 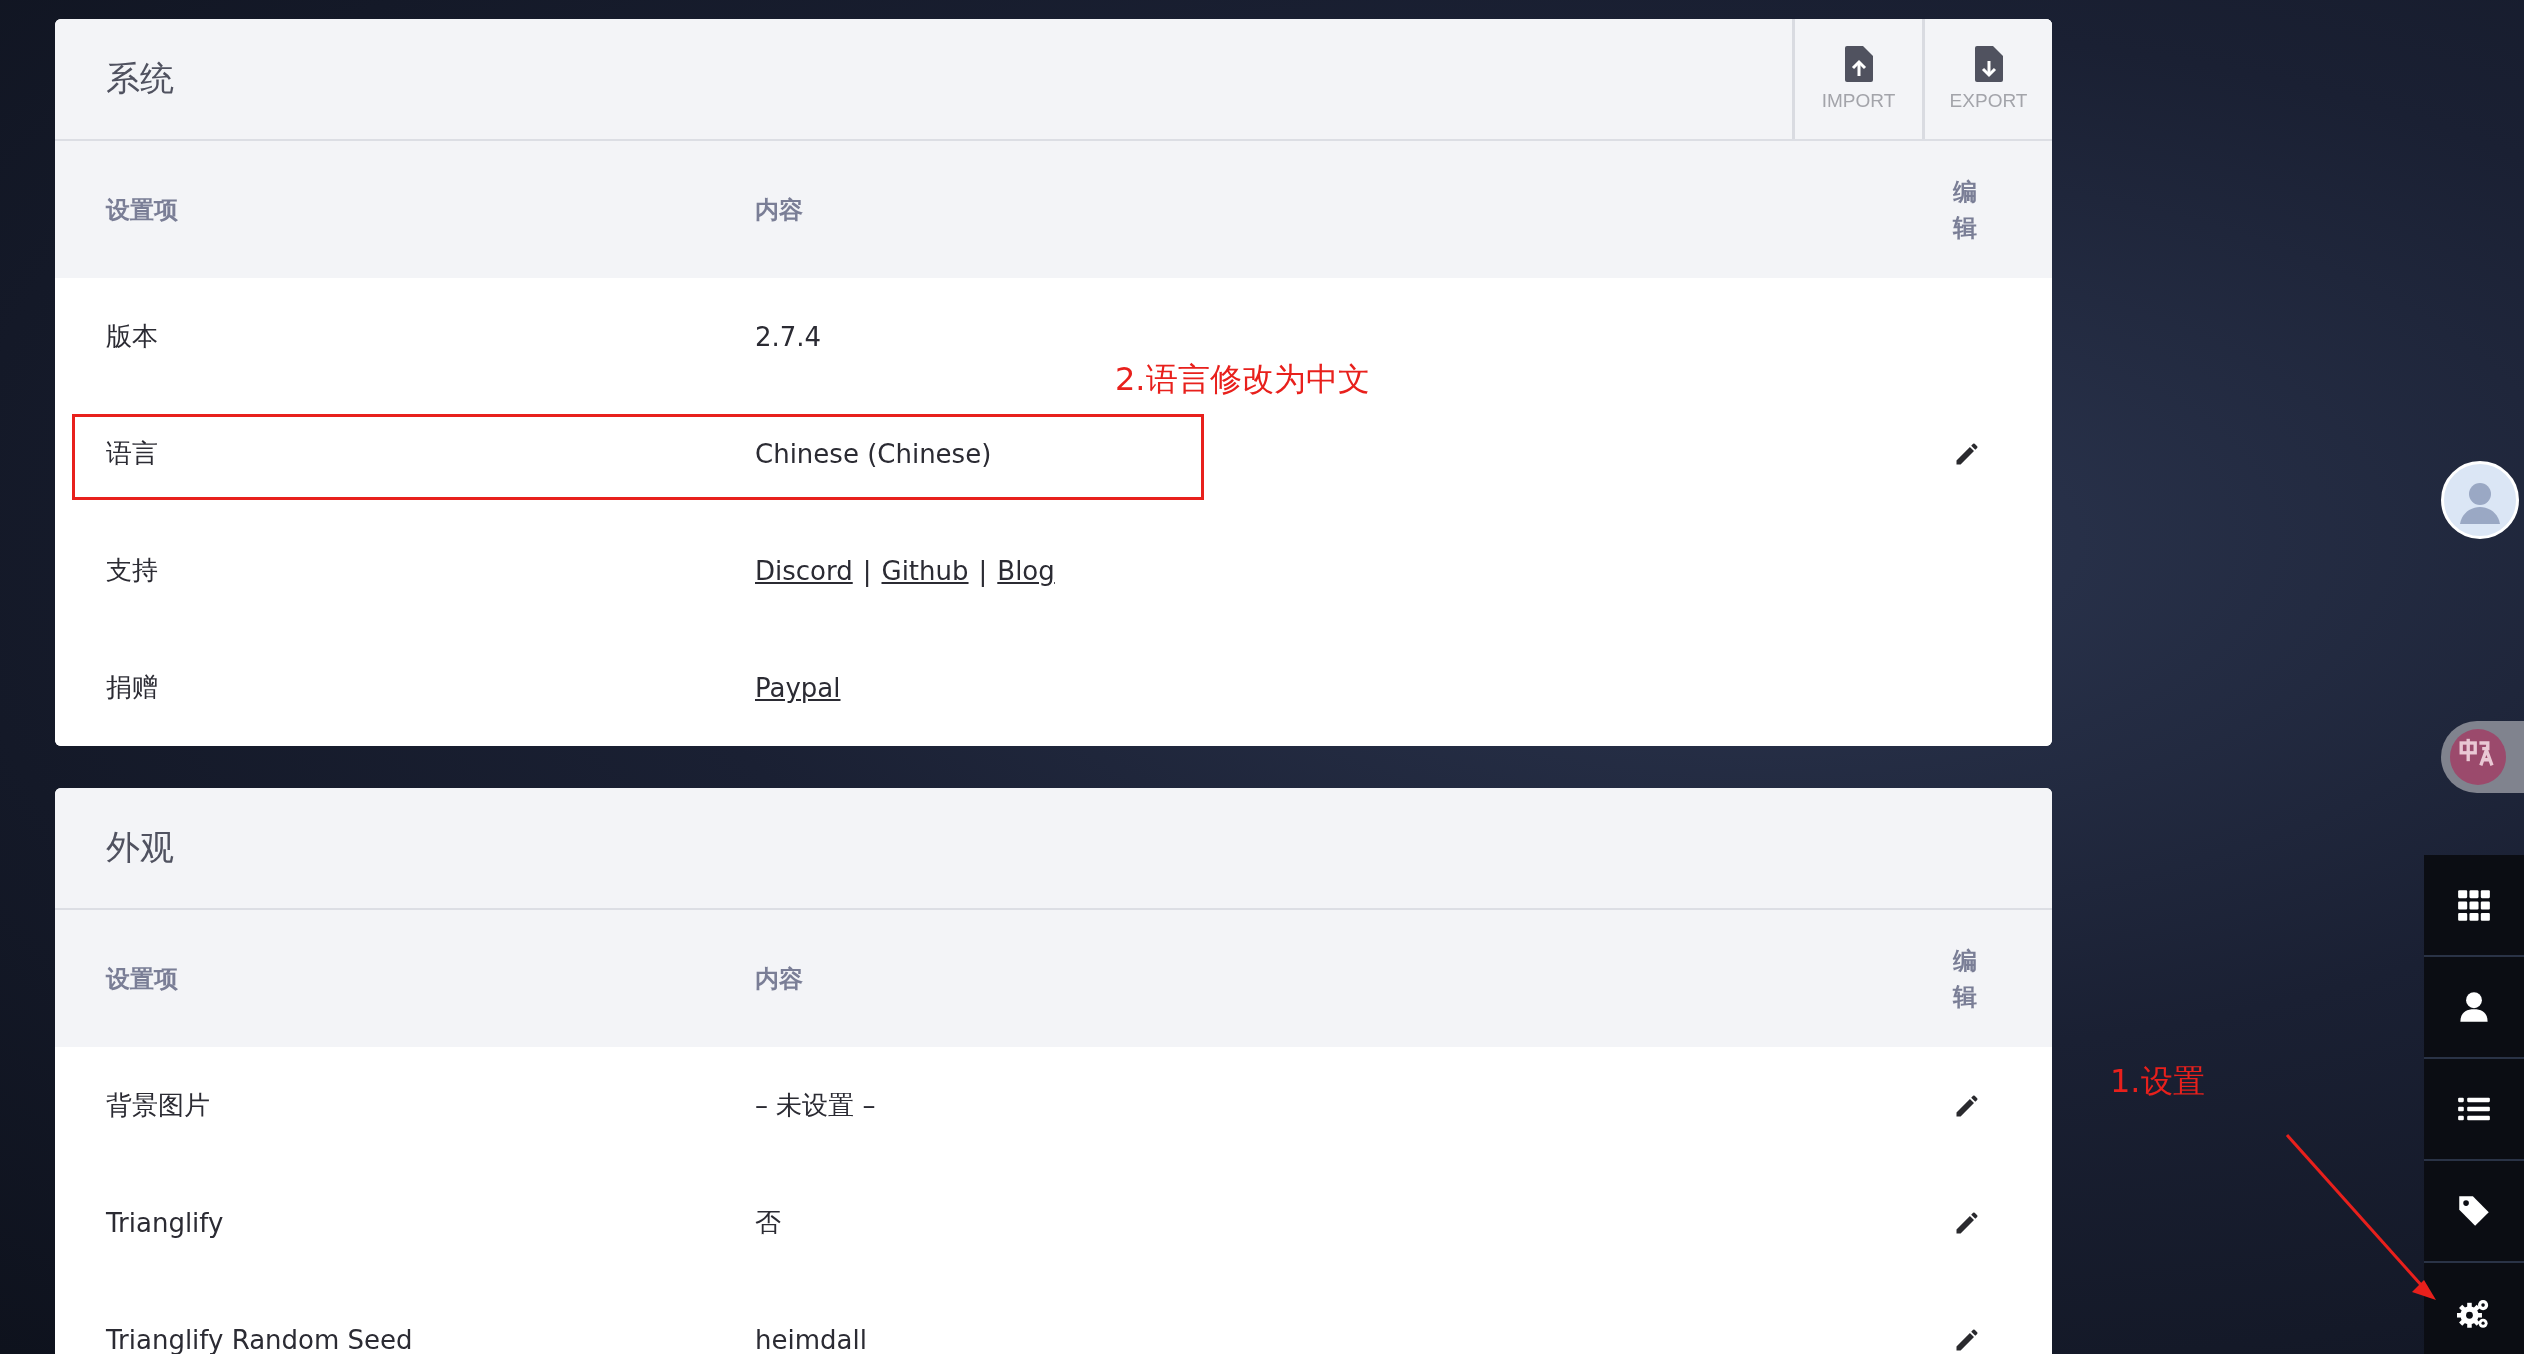 What do you see at coordinates (804, 570) in the screenshot?
I see `link: Discord` at bounding box center [804, 570].